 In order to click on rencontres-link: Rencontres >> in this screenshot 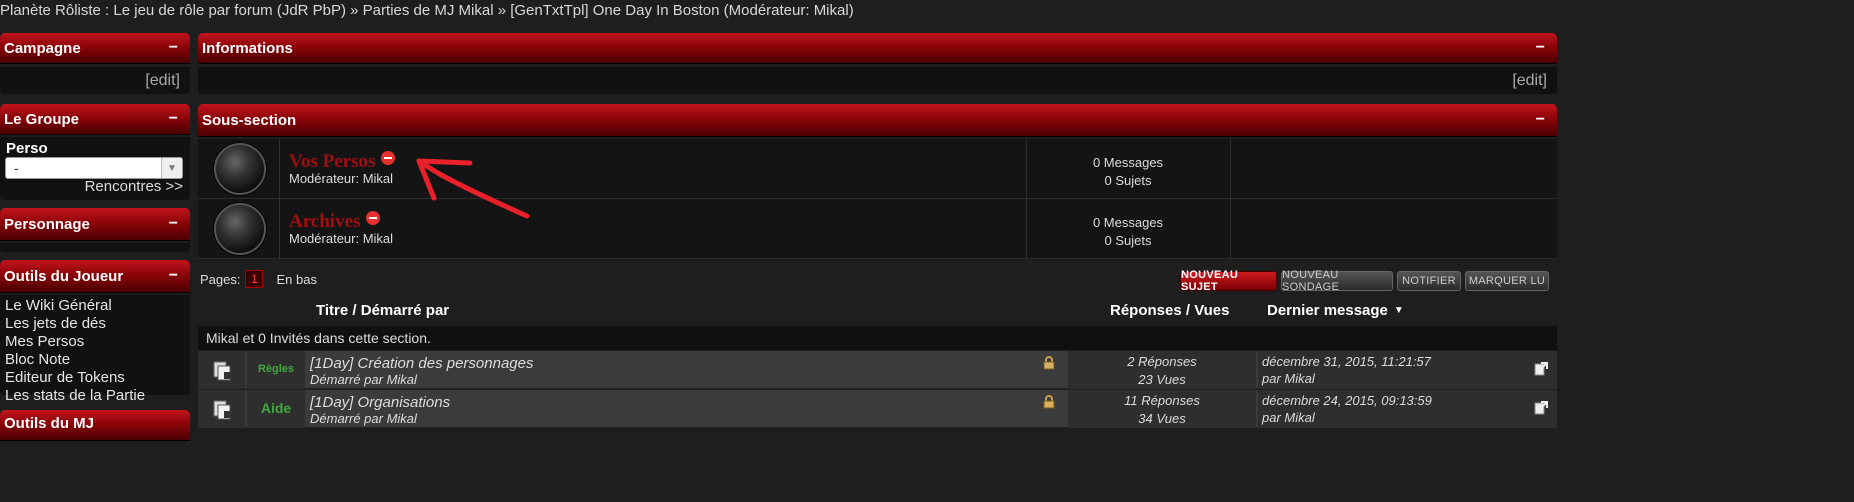, I will do `click(134, 186)`.